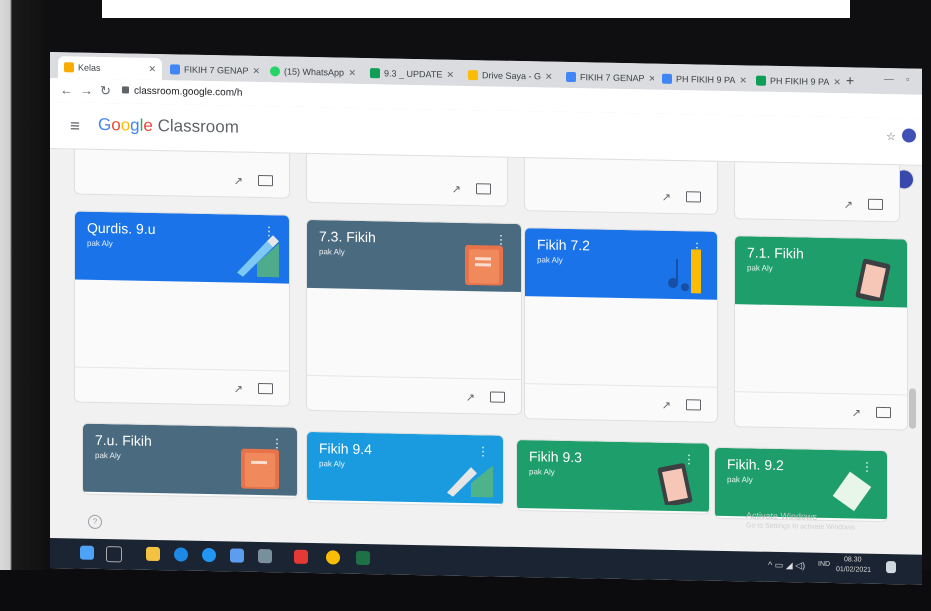 The width and height of the screenshot is (931, 611). I want to click on tablet-illustration-icon, so click(675, 484).